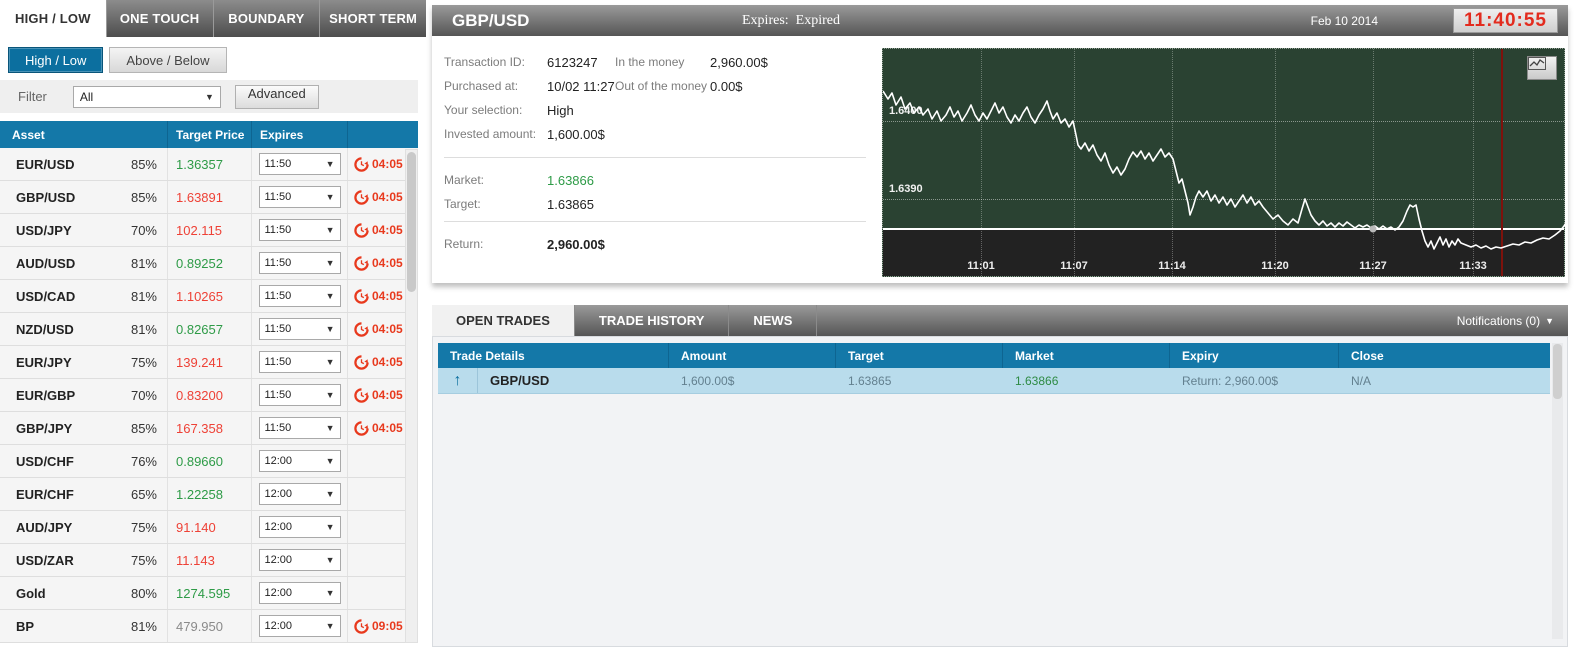  What do you see at coordinates (209, 527) in the screenshot?
I see `asset-row: AUD/JPY 75% 91.140 12:00 ▼` at bounding box center [209, 527].